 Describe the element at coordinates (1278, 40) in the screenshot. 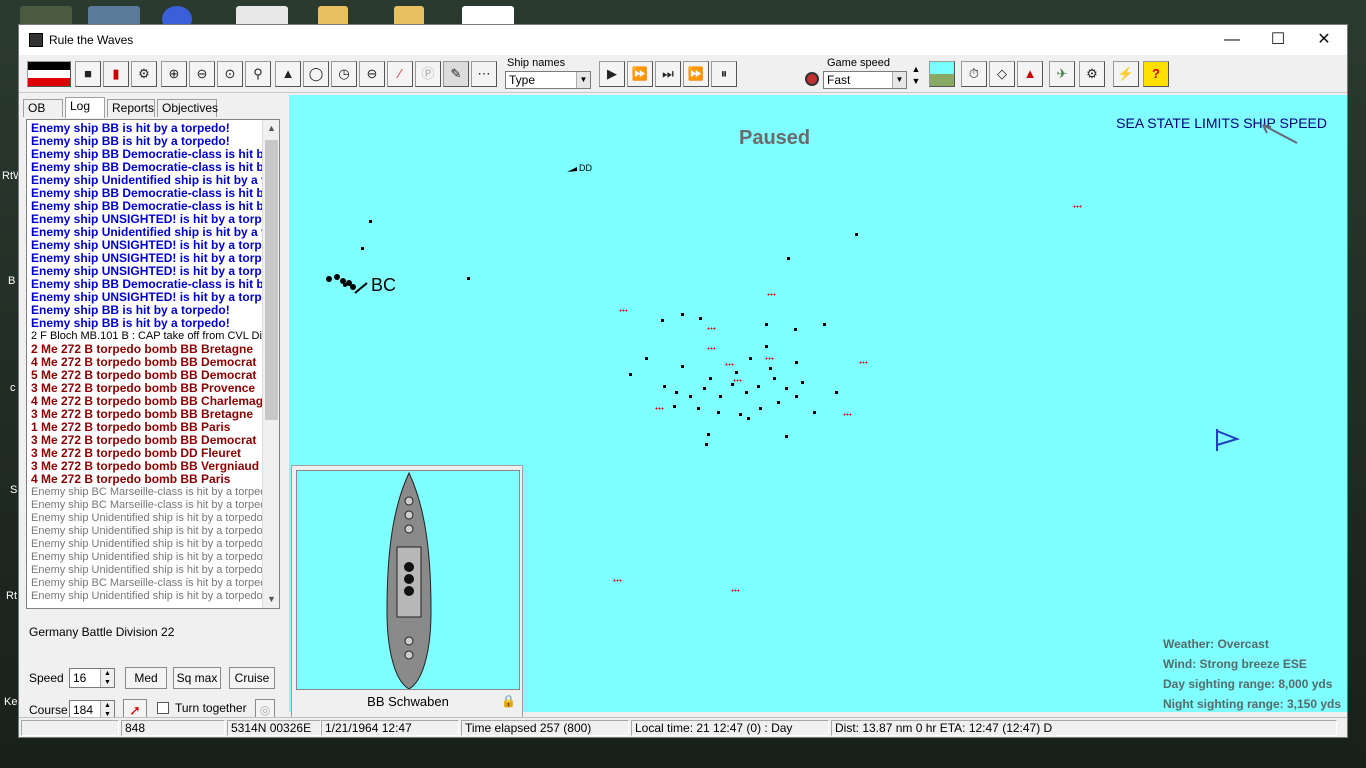

I see `maximize-button: ☐` at that location.